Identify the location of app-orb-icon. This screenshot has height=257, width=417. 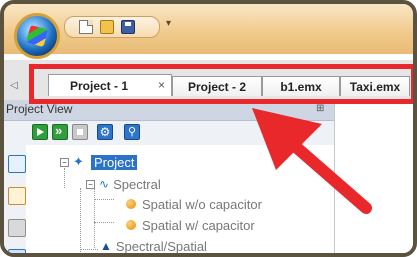
(37, 36).